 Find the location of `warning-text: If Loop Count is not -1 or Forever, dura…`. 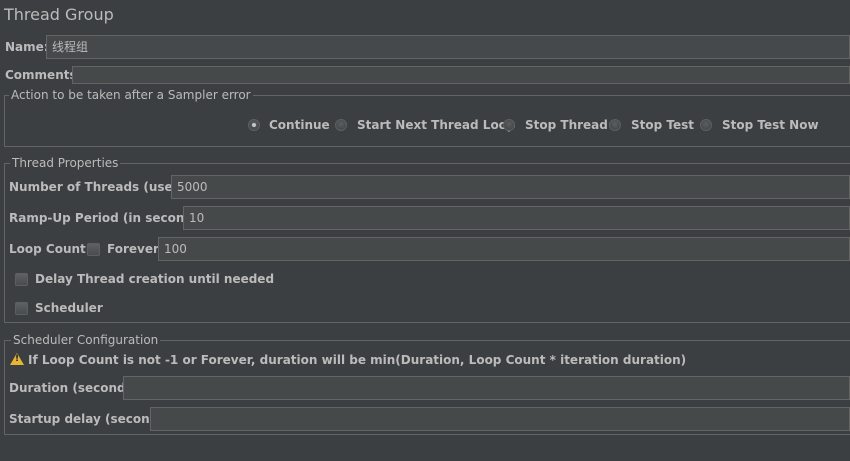

warning-text: If Loop Count is not -1 or Forever, dura… is located at coordinates (357, 360).